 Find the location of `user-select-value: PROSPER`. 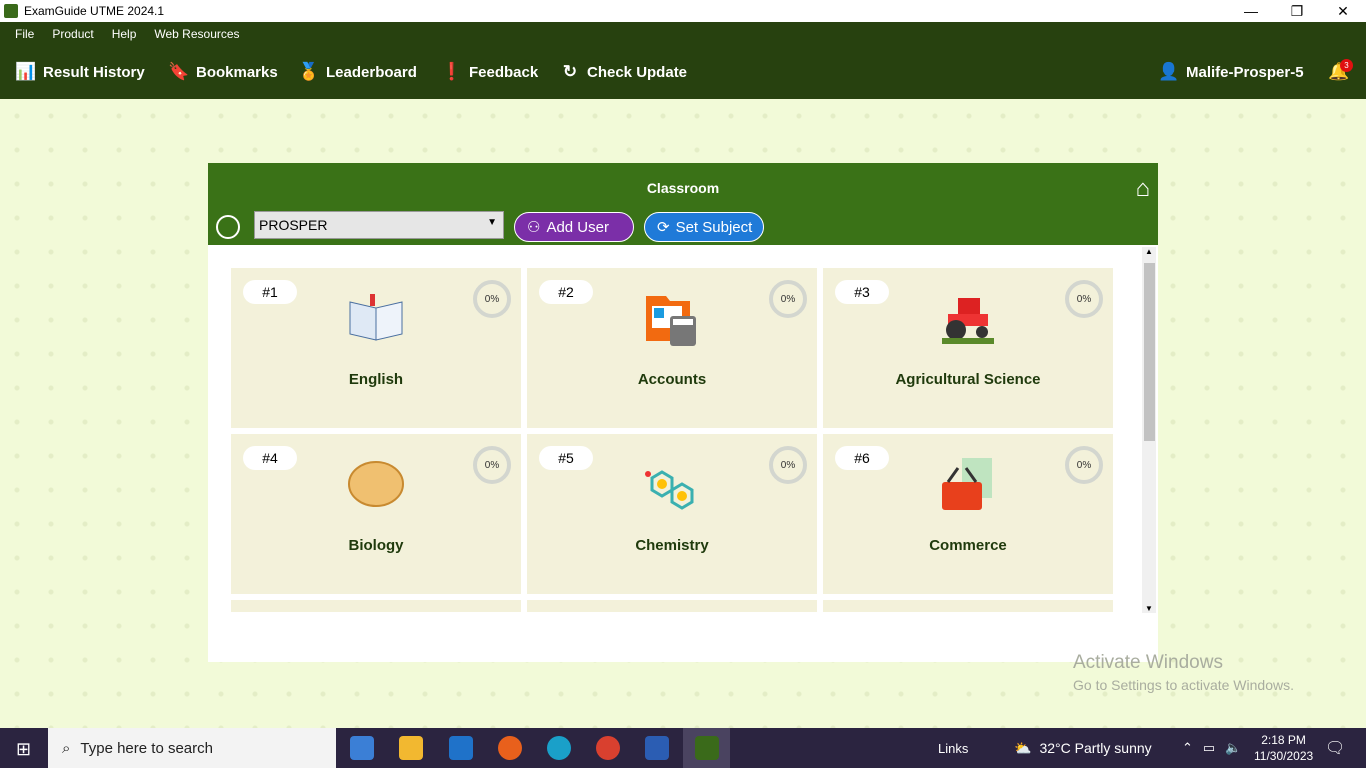

user-select-value: PROSPER is located at coordinates (293, 225).